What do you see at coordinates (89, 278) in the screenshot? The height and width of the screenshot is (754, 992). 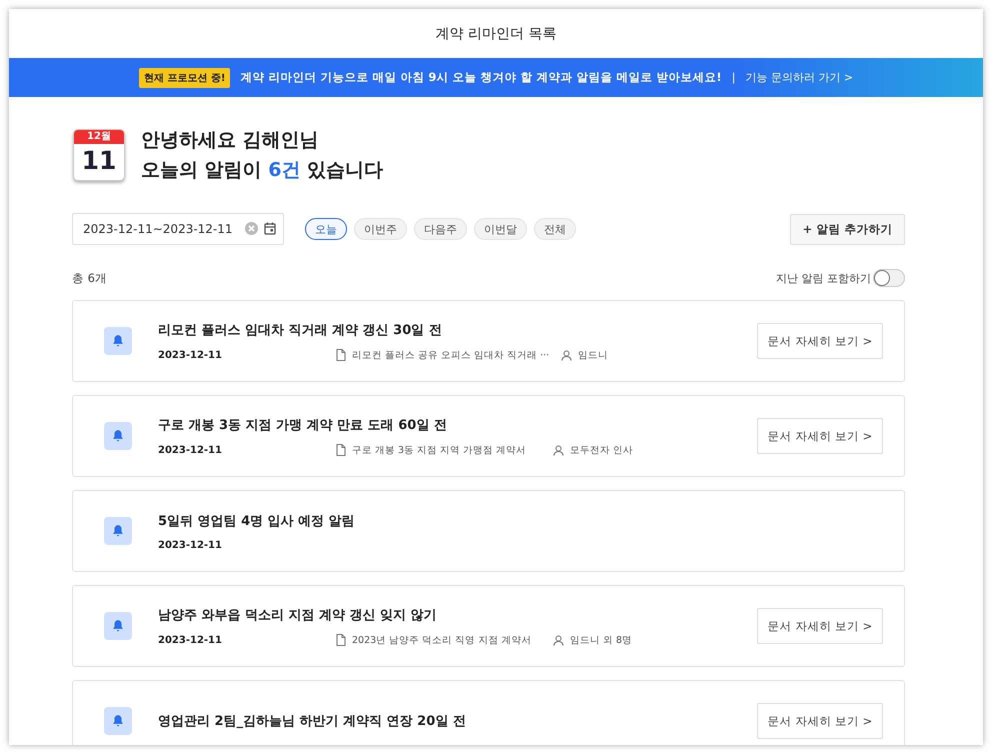 I see `total-count: 총 6개` at bounding box center [89, 278].